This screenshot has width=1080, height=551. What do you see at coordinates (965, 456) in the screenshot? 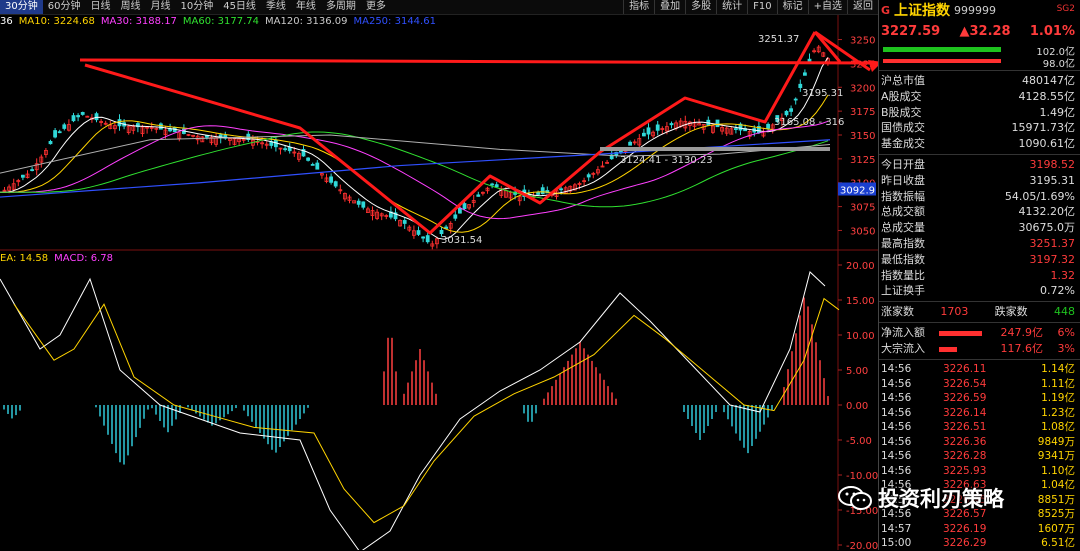
I see `tick-price: 3226.28` at bounding box center [965, 456].